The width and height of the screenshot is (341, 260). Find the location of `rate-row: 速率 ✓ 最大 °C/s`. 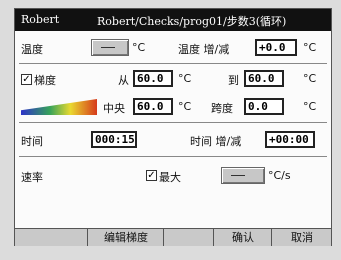

rate-row: 速率 ✓ 最大 °C/s is located at coordinates (173, 174).